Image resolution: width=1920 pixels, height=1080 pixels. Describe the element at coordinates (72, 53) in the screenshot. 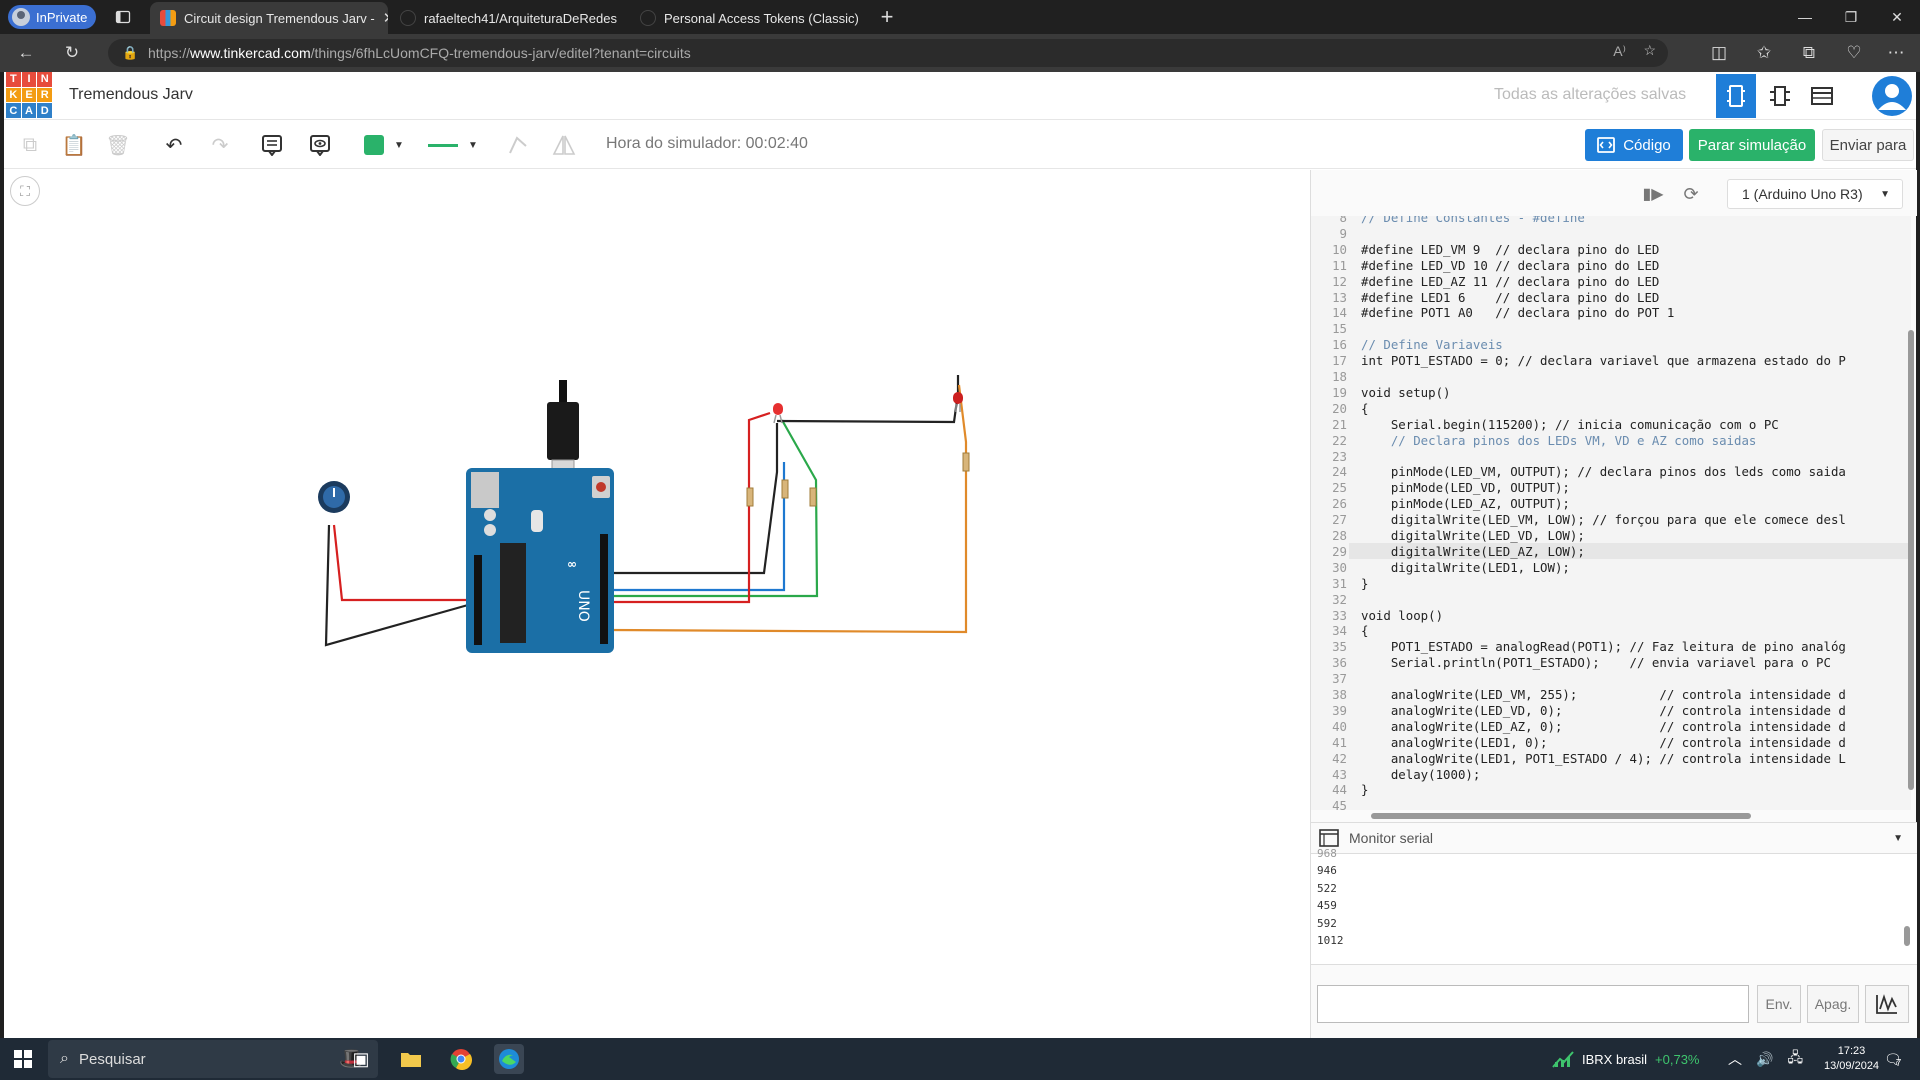

I see `refresh-icon: ↻` at that location.